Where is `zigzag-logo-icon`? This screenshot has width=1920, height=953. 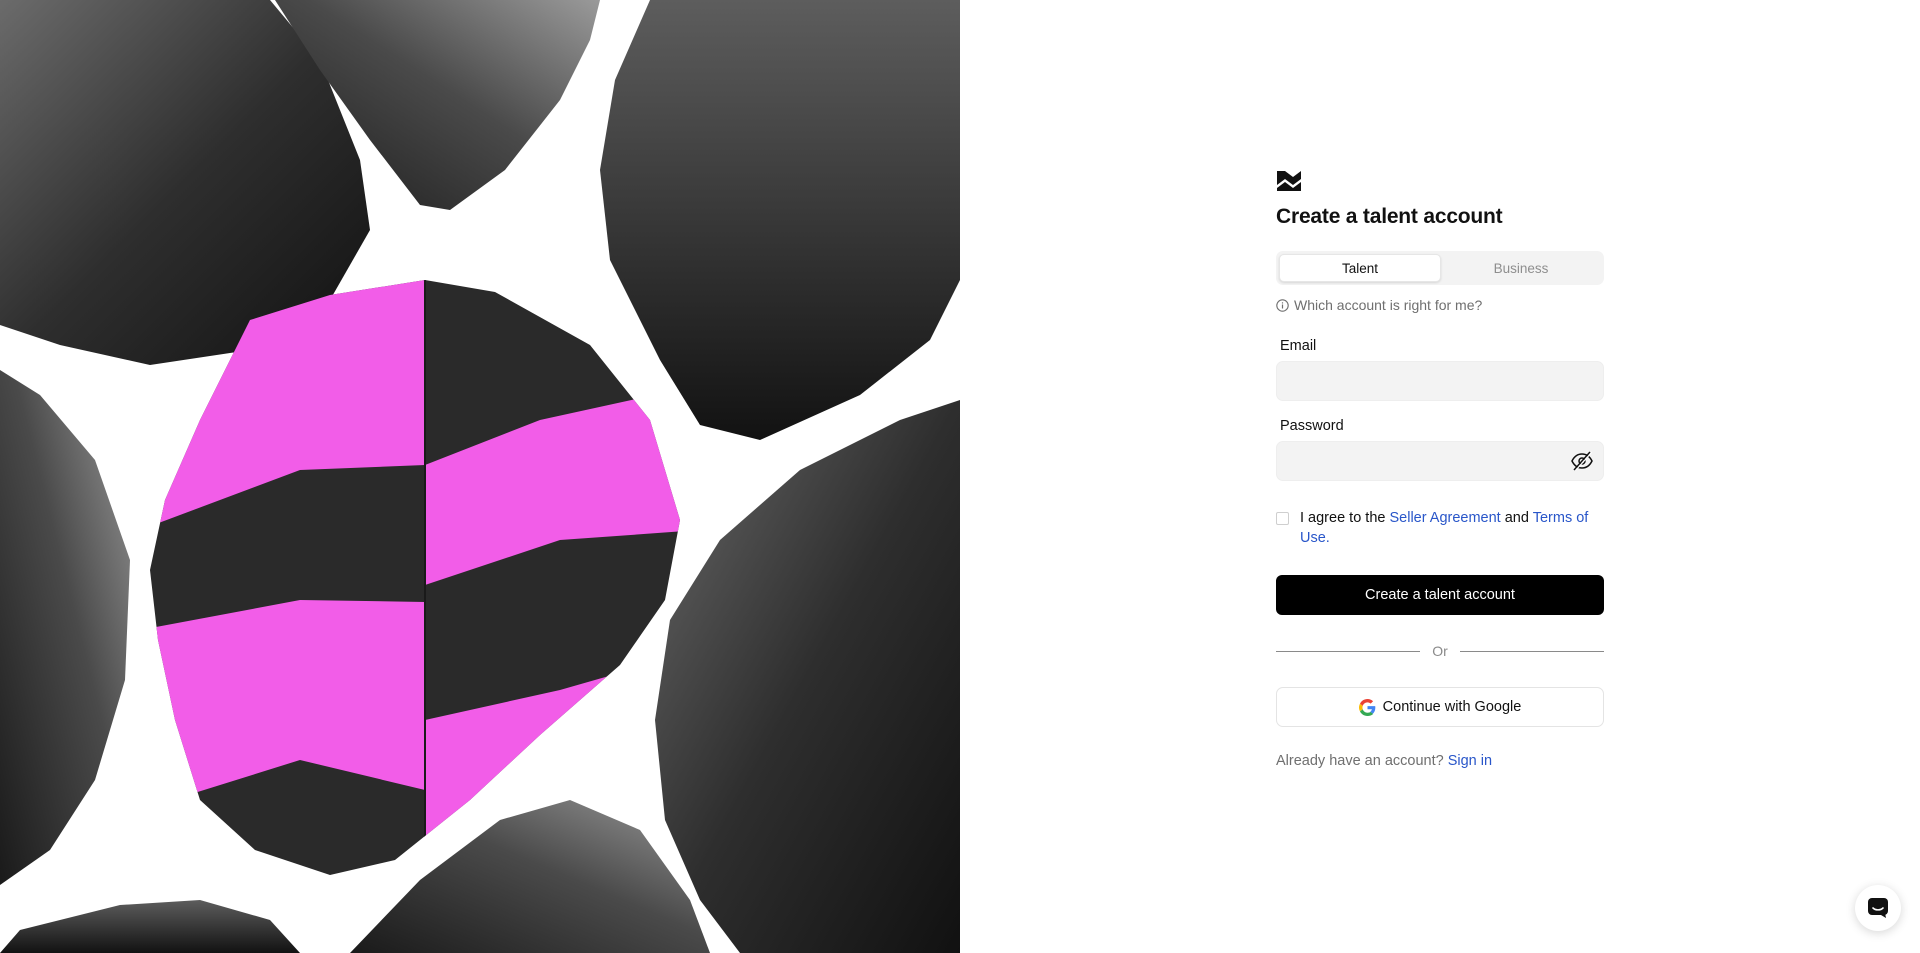 zigzag-logo-icon is located at coordinates (1289, 181).